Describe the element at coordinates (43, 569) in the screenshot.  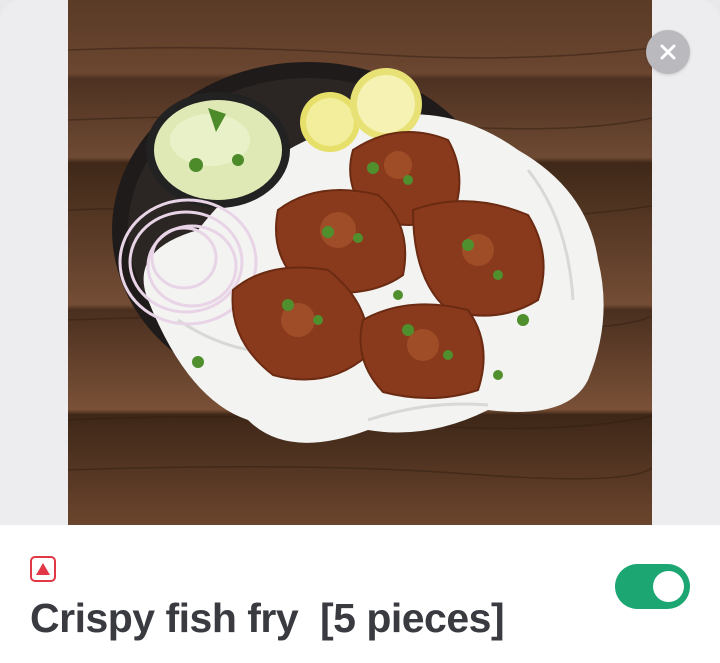
I see `non-veg-triangle-icon` at that location.